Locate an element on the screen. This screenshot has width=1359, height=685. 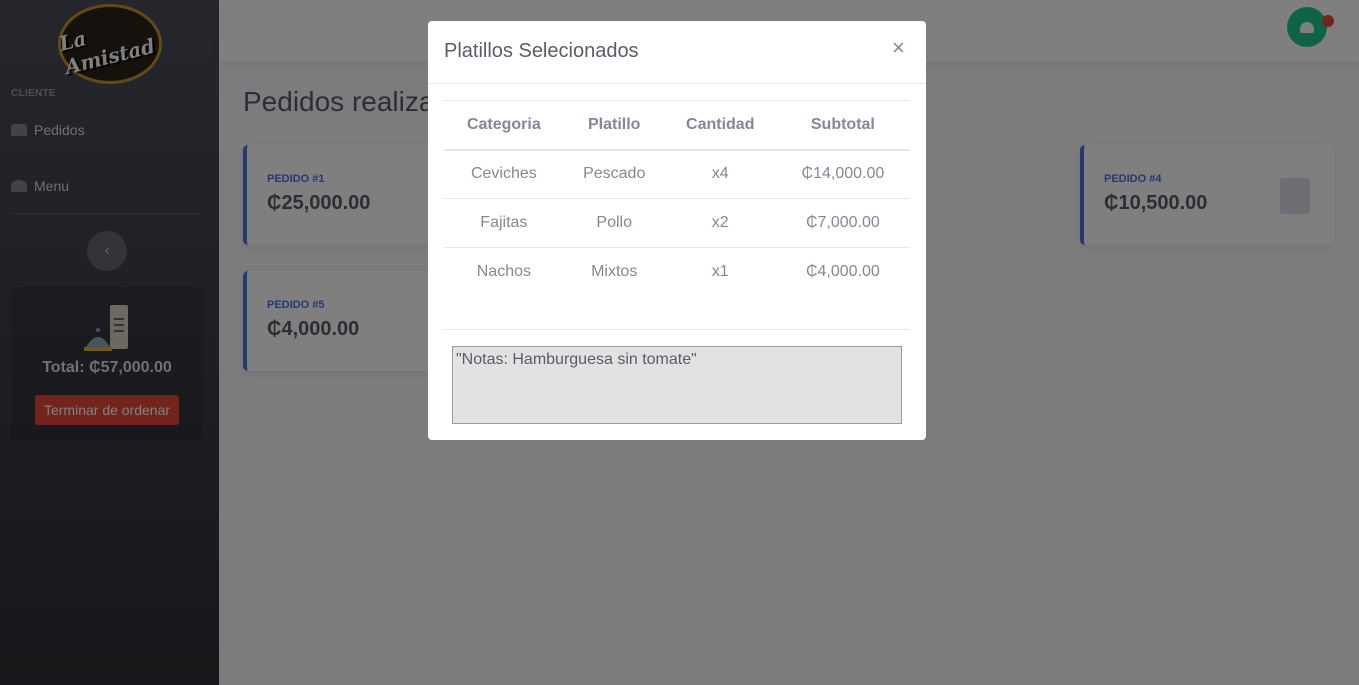
column-header: Platillo is located at coordinates (614, 125).